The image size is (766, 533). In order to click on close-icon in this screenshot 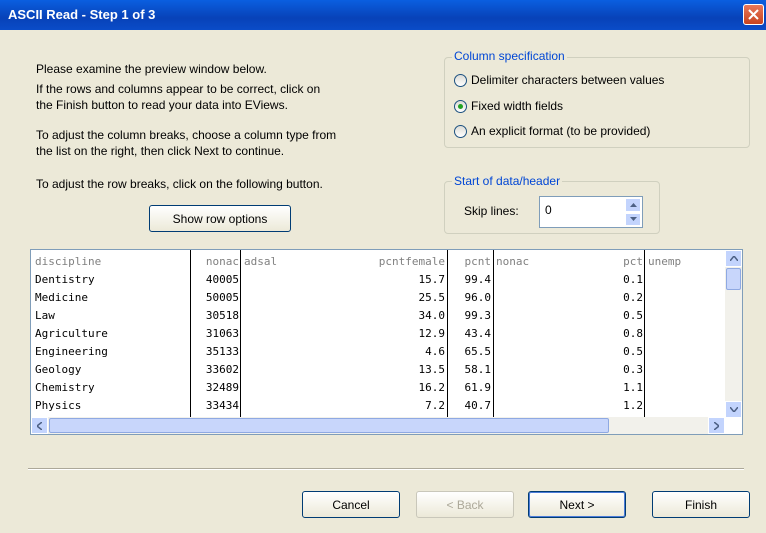, I will do `click(753, 14)`.